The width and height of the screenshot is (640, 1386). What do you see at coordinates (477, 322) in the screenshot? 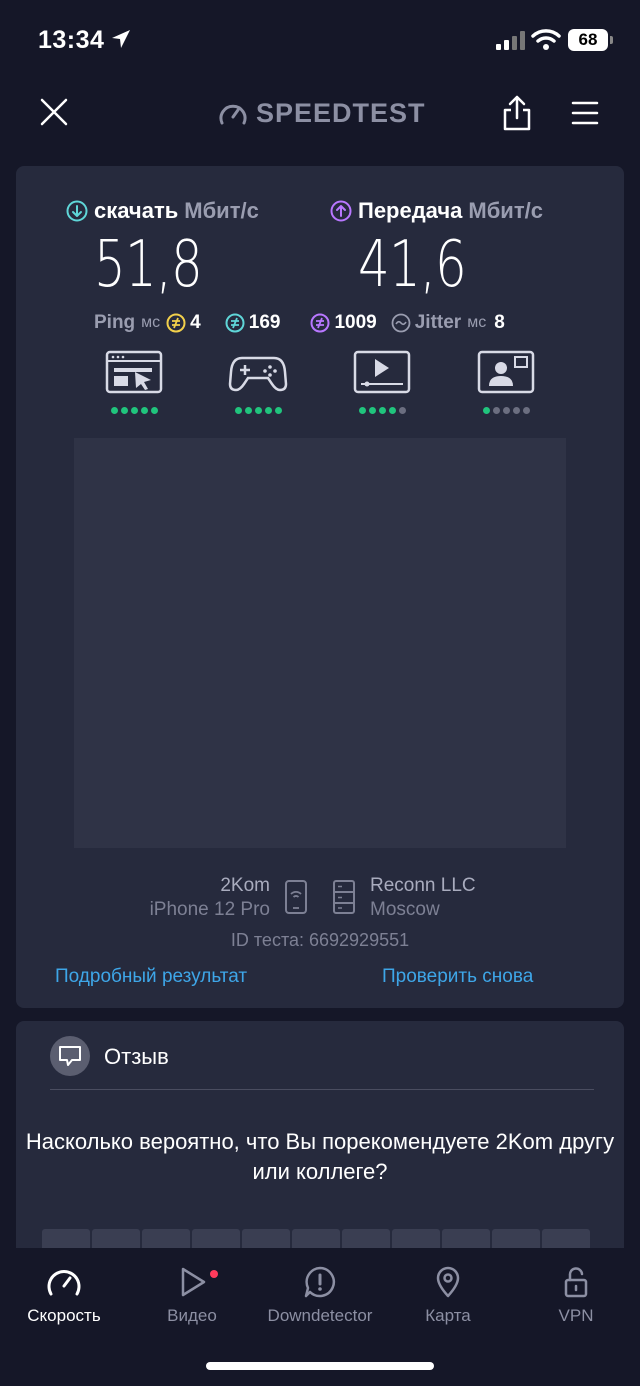
I see `jitter-unit: мс` at bounding box center [477, 322].